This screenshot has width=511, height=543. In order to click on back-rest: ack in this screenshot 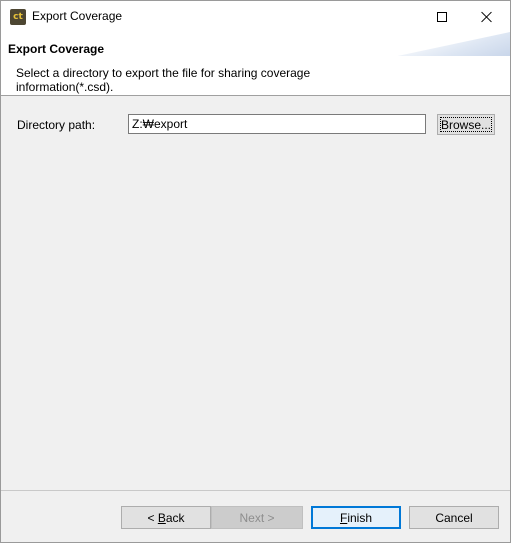, I will do `click(175, 517)`.